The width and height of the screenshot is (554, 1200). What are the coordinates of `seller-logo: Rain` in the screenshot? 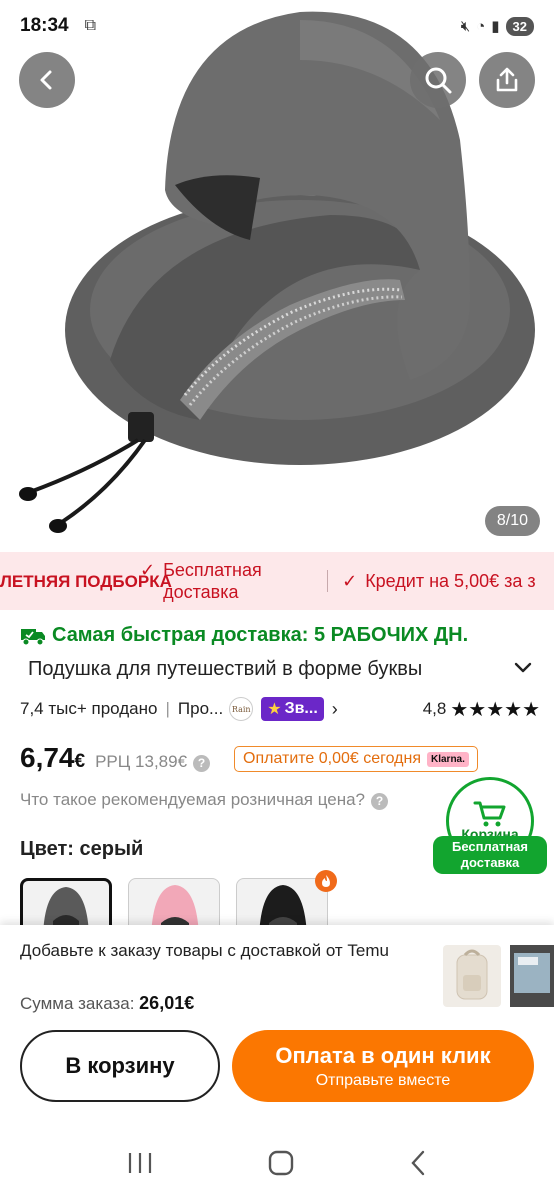 It's located at (241, 709).